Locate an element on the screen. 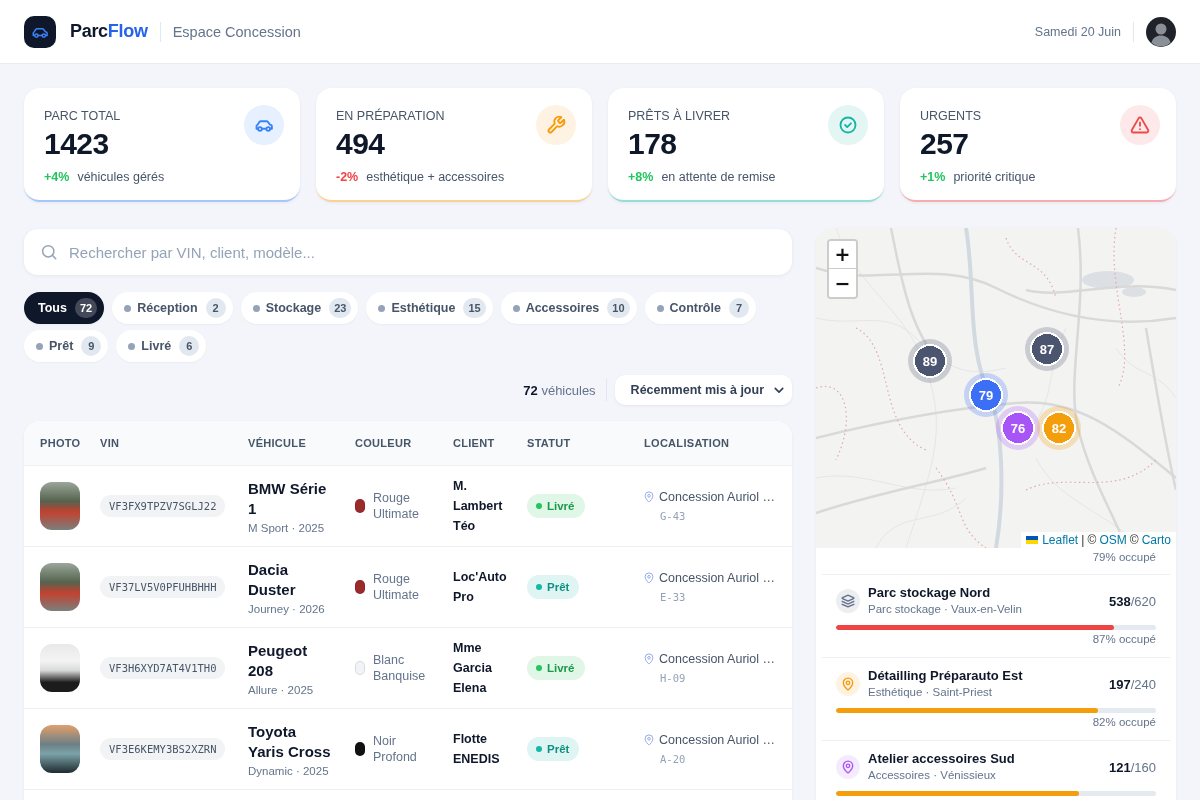  vin-code: VF3H6XYD7AT4V1TH0 is located at coordinates (163, 668).